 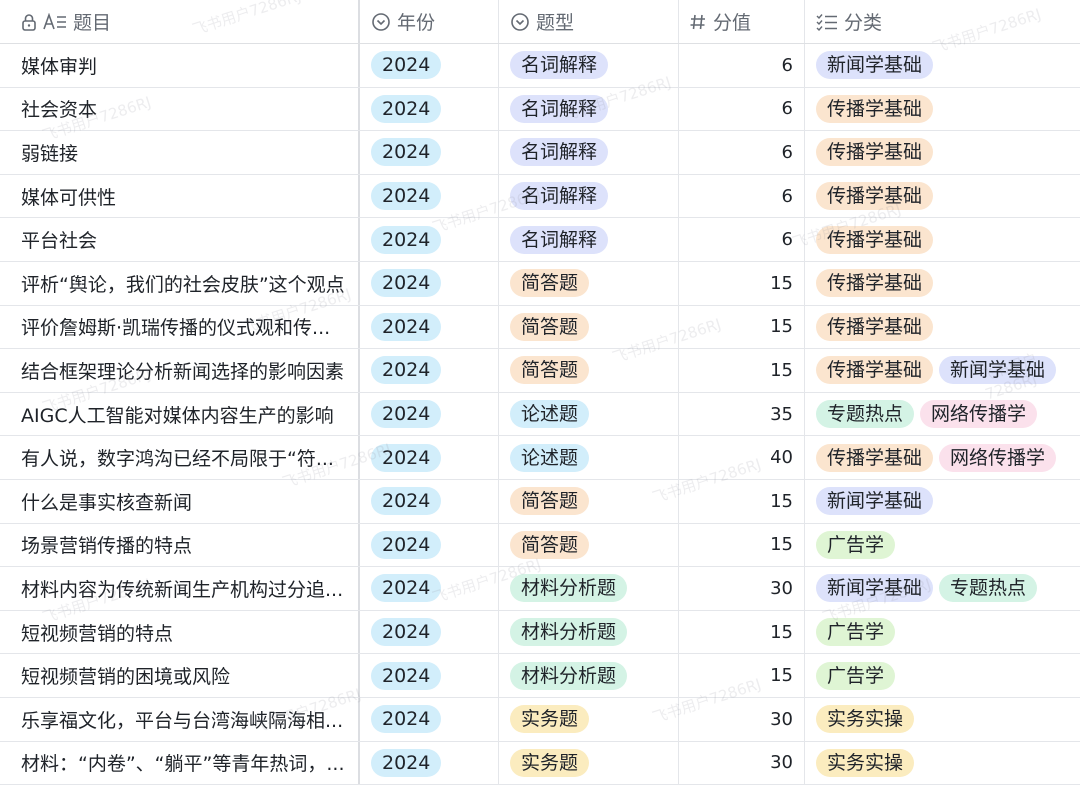 I want to click on table-row: 场景营销传播的特点2024简答题15广告学, so click(x=540, y=546).